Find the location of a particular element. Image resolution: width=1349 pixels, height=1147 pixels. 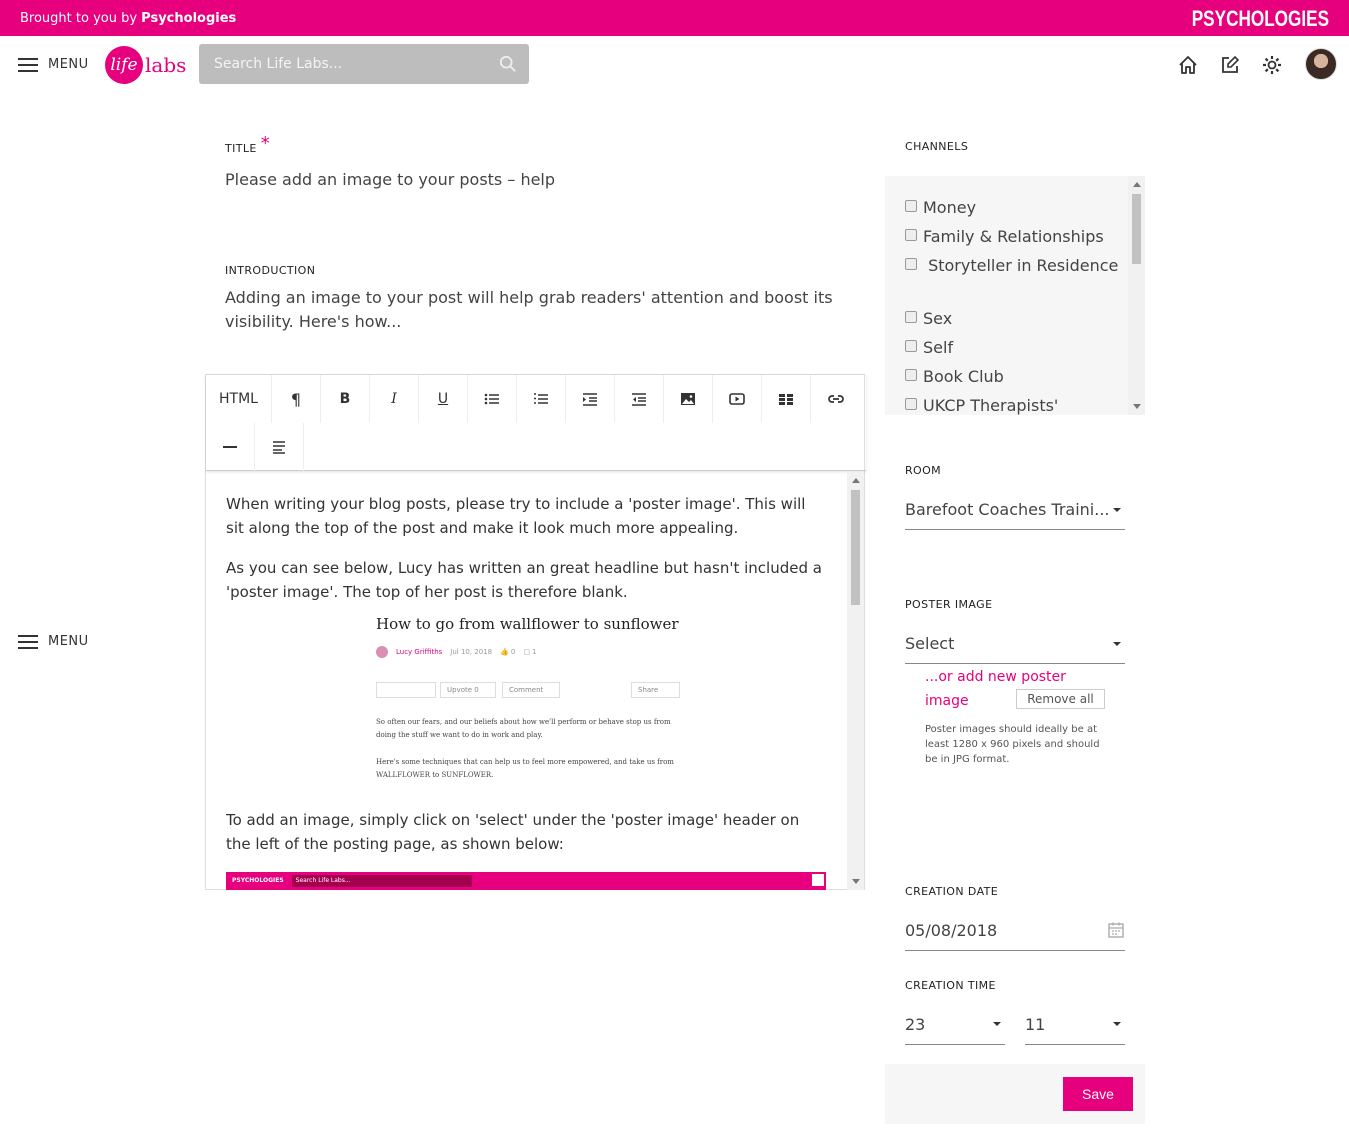

comment-icon: ▢ is located at coordinates (526, 652).